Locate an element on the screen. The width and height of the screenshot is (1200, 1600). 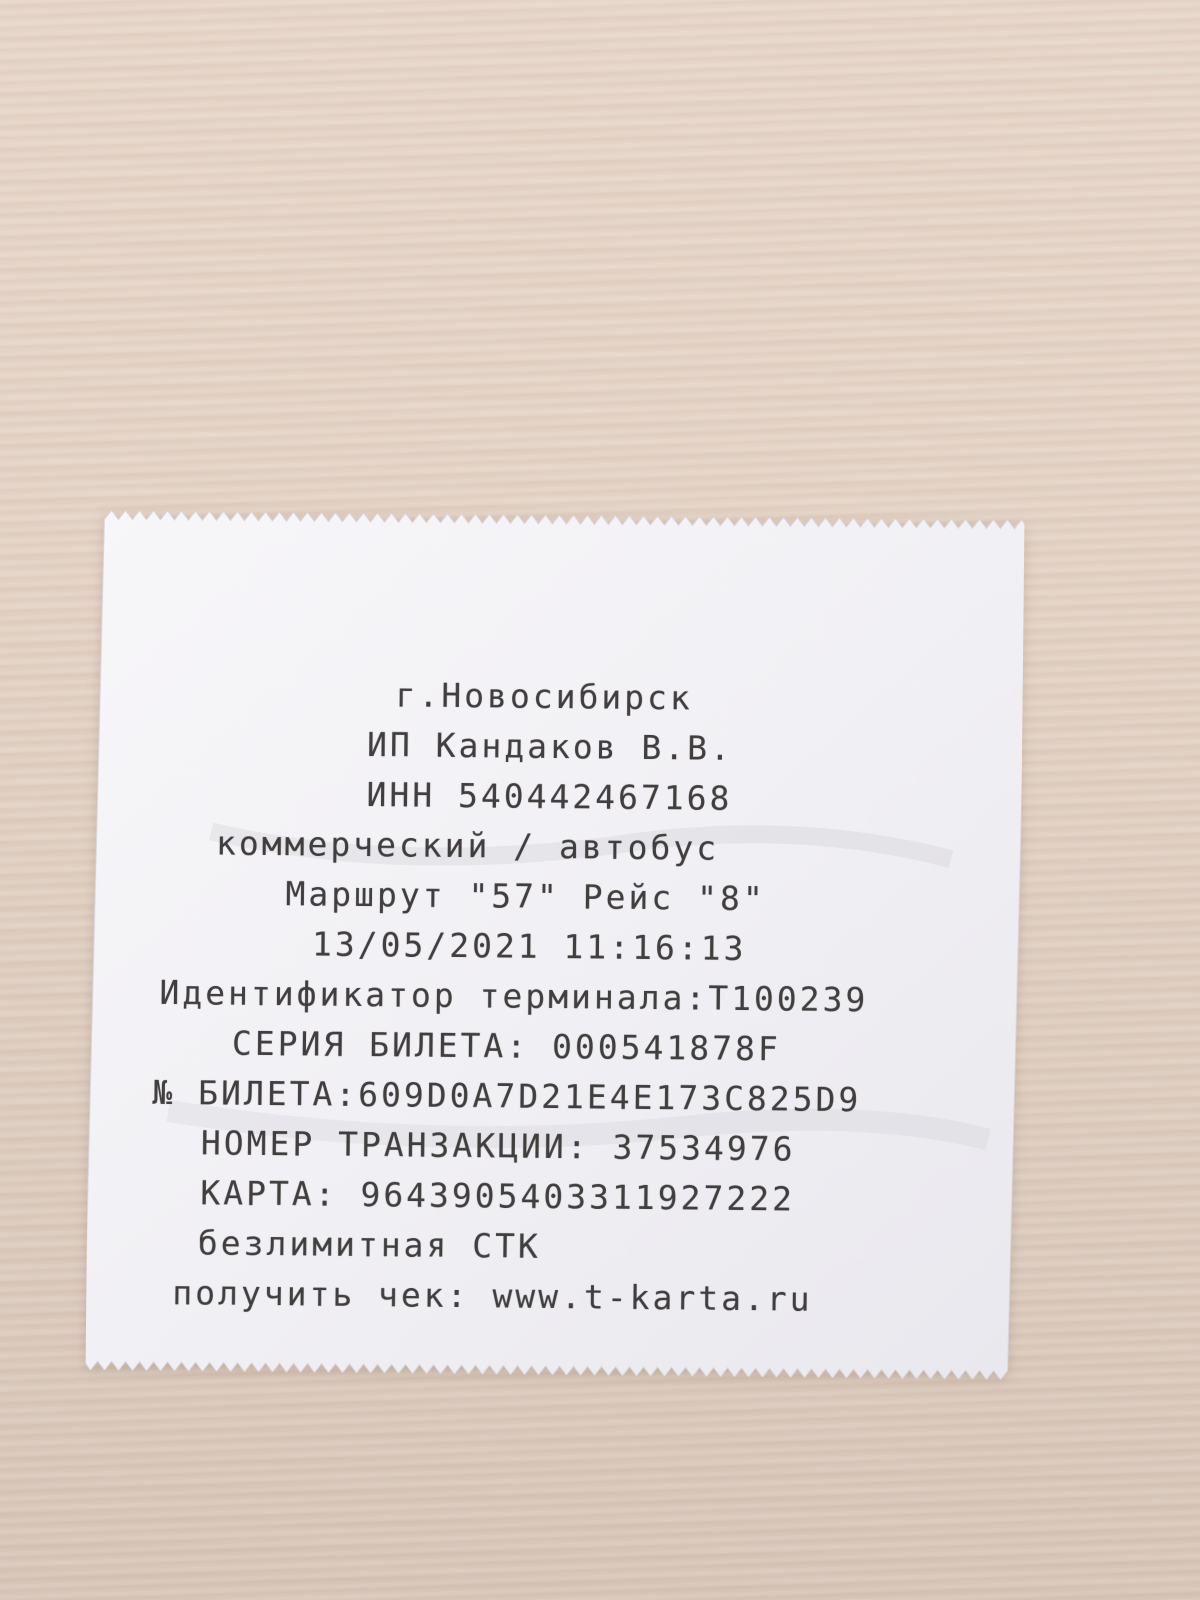
receipt-transport-type: коммерческий / автобус is located at coordinates (467, 845).